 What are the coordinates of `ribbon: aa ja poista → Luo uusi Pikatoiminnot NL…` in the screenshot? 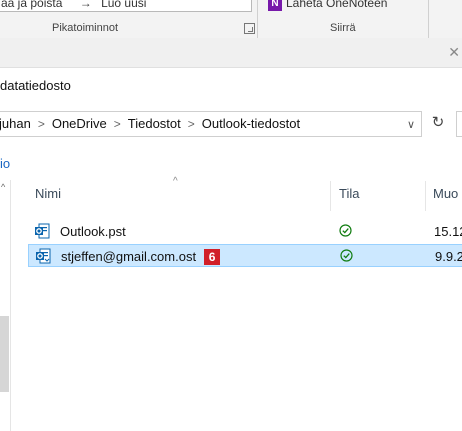 It's located at (231, 19).